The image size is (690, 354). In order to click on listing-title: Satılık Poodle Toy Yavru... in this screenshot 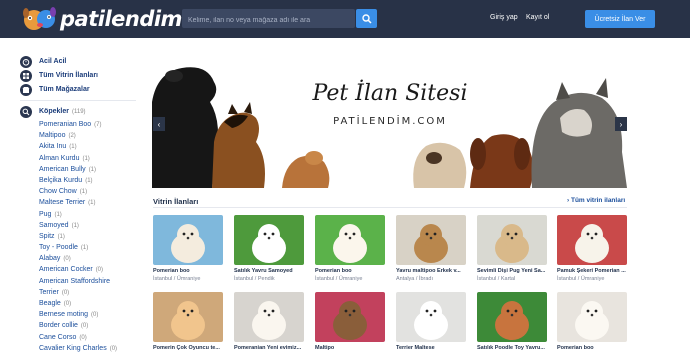, I will do `click(512, 348)`.